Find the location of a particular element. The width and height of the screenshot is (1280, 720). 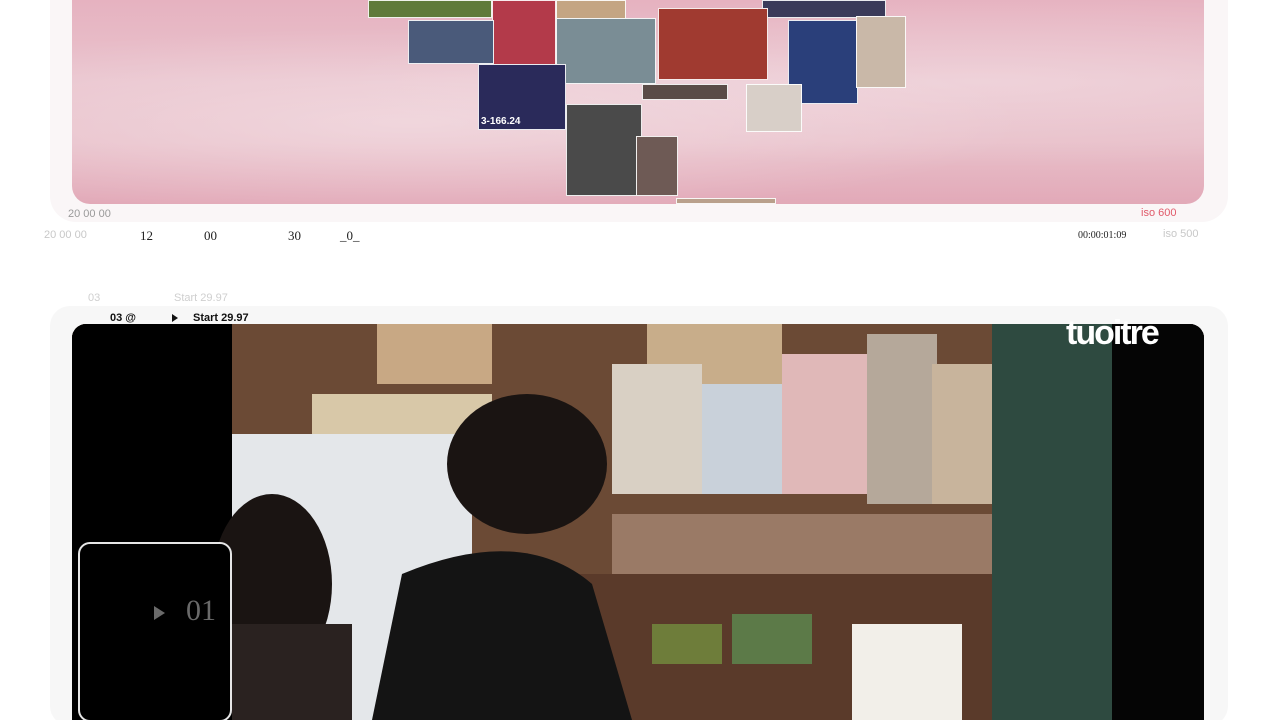

clip-number-faint: 03 is located at coordinates (94, 298).